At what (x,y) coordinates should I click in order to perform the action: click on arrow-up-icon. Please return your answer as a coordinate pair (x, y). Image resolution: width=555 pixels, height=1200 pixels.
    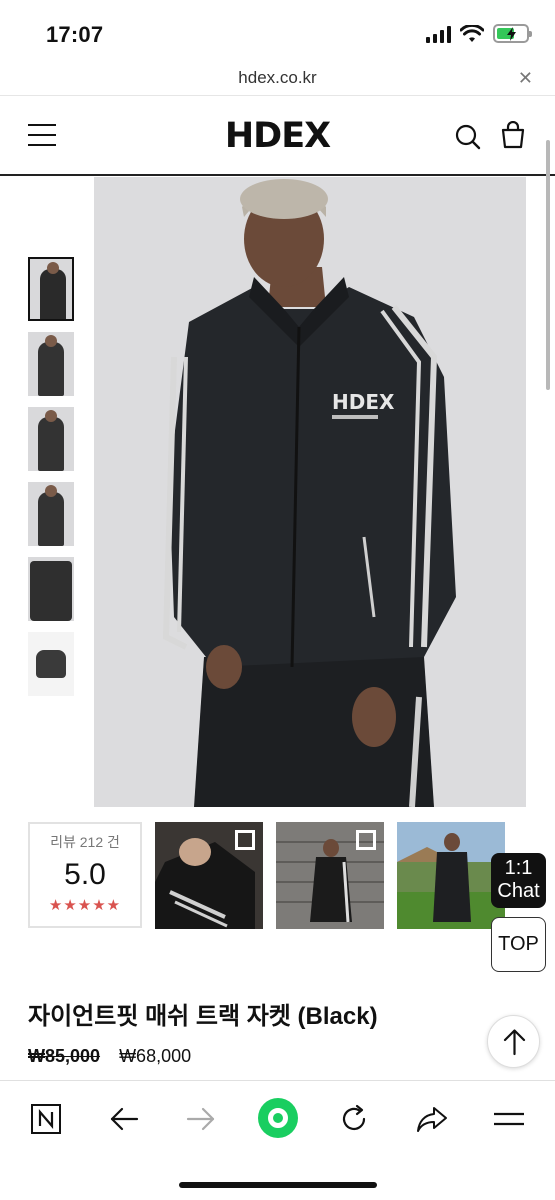
    Looking at the image, I should click on (514, 1042).